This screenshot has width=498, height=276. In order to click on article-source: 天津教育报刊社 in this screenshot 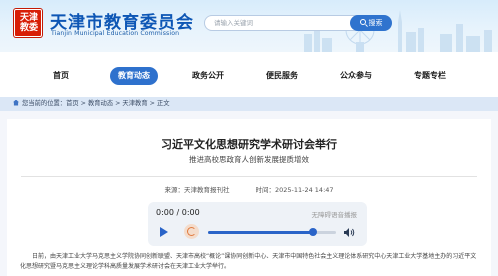, I will do `click(206, 190)`.